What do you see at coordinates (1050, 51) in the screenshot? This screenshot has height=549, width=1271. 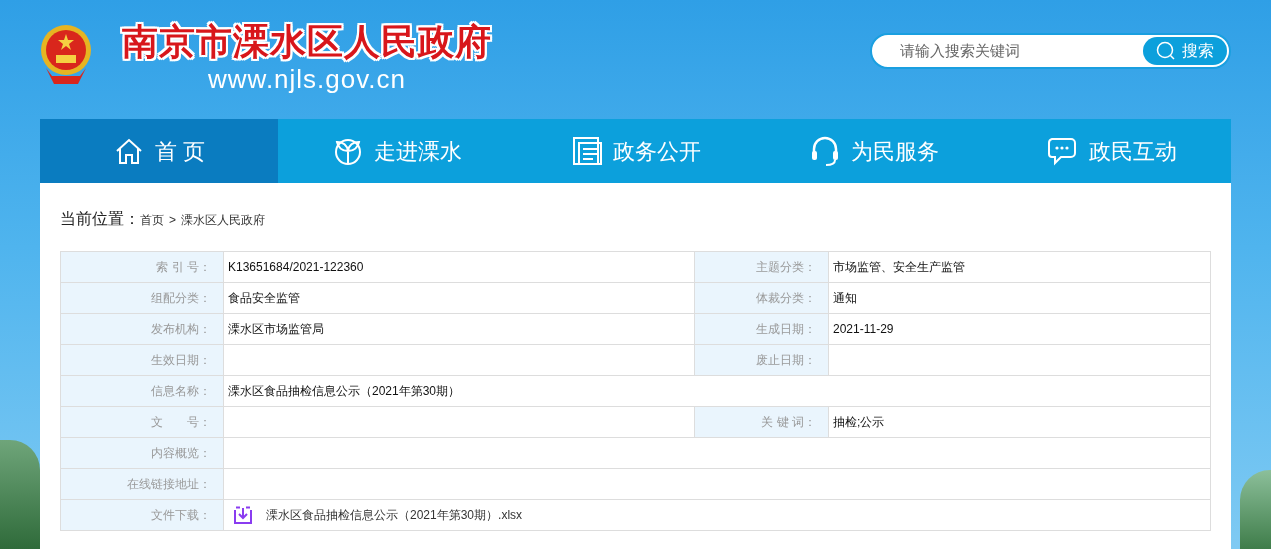 I see `search-field: 请输入搜索关键词 搜索` at bounding box center [1050, 51].